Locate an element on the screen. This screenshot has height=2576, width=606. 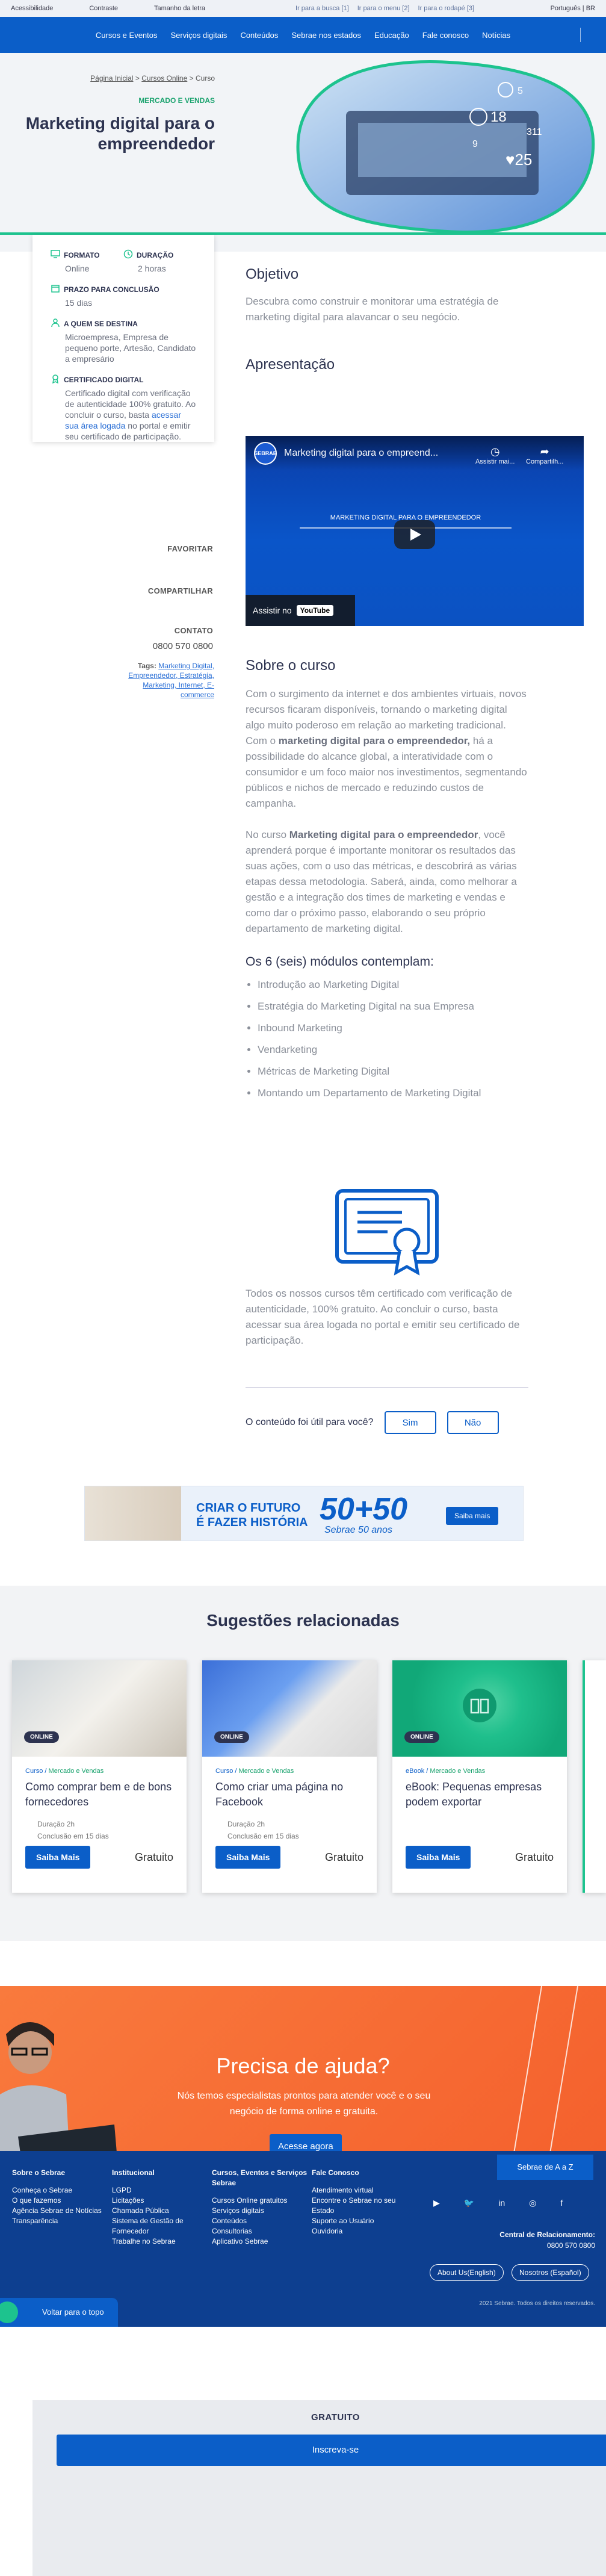
footer-link: Serviços digitais is located at coordinates (263, 2211).